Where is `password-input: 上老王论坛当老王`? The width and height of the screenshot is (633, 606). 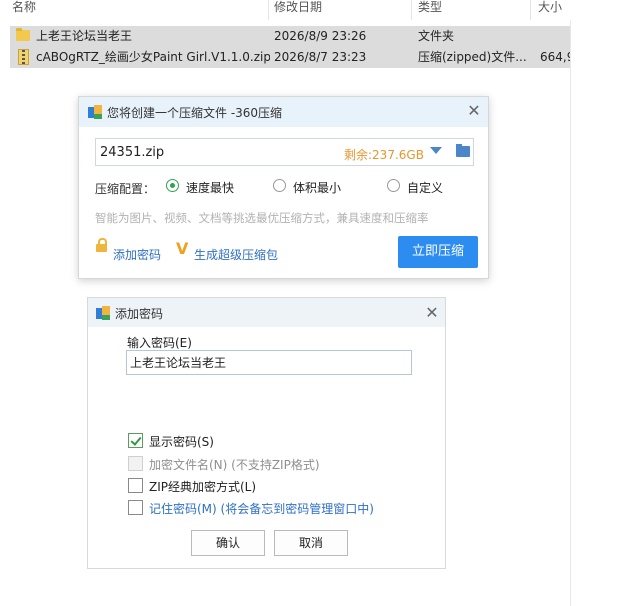 password-input: 上老王论坛当老王 is located at coordinates (269, 362).